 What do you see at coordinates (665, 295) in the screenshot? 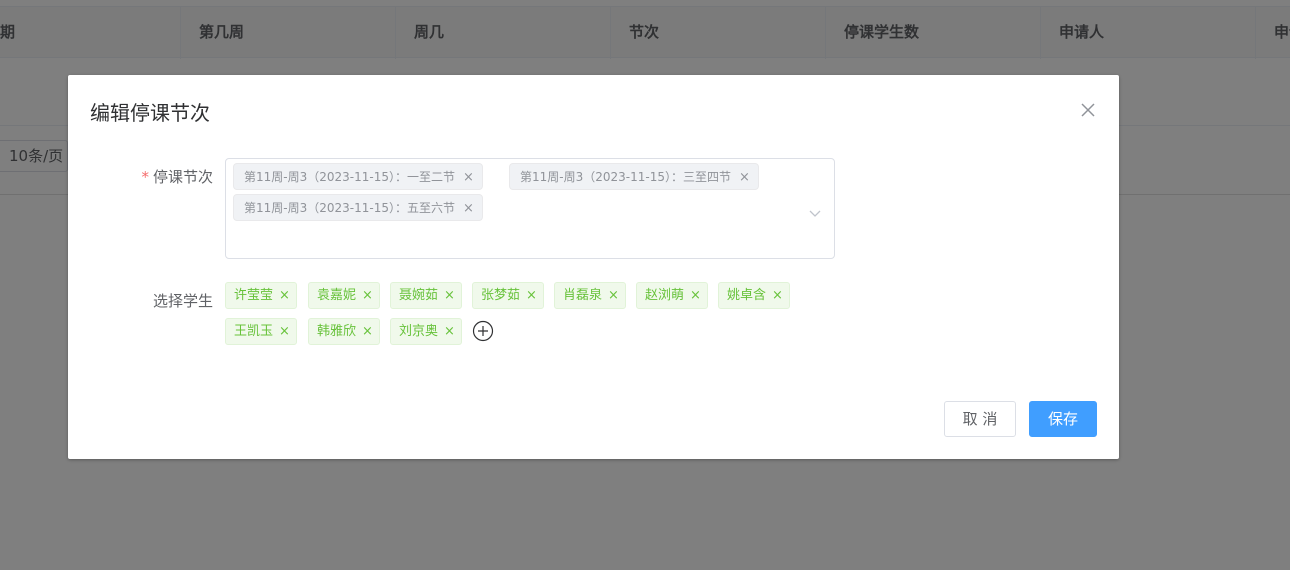
I see `student-name: 赵浏萌` at bounding box center [665, 295].